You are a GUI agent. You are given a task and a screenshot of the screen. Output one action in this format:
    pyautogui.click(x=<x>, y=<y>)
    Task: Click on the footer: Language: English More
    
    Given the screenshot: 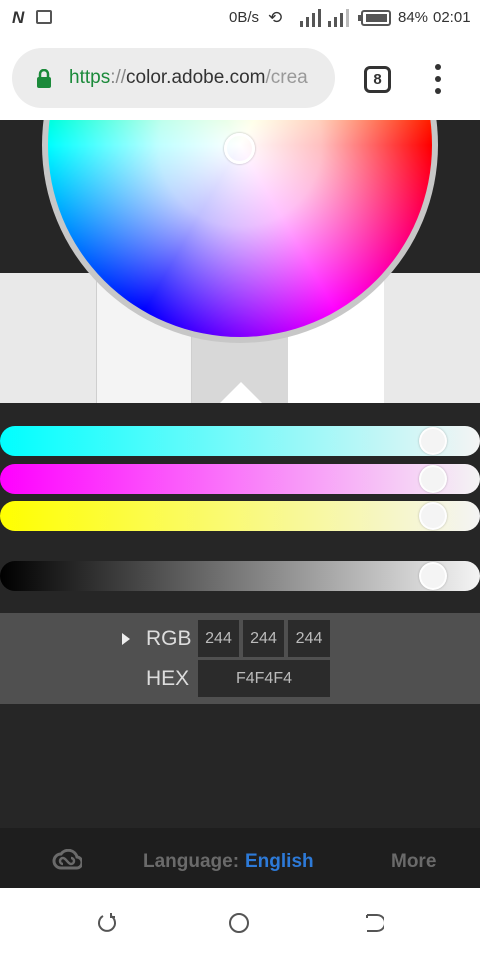 What is the action you would take?
    pyautogui.click(x=240, y=858)
    